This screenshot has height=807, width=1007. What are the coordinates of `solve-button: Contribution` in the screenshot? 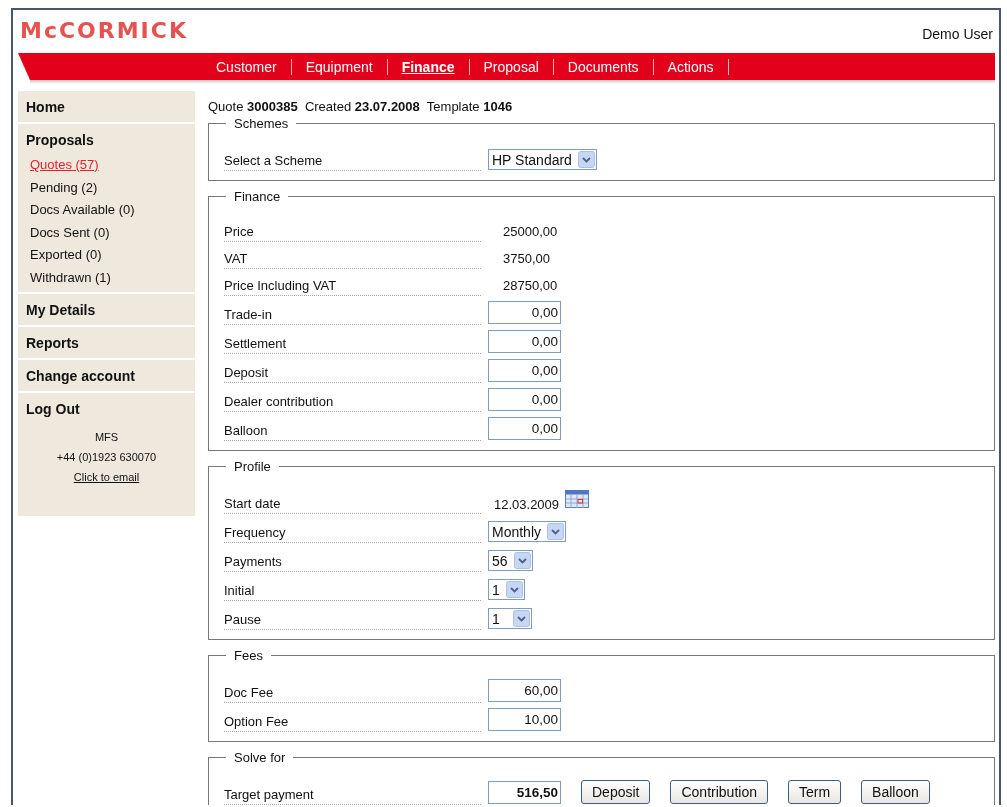 It's located at (719, 792).